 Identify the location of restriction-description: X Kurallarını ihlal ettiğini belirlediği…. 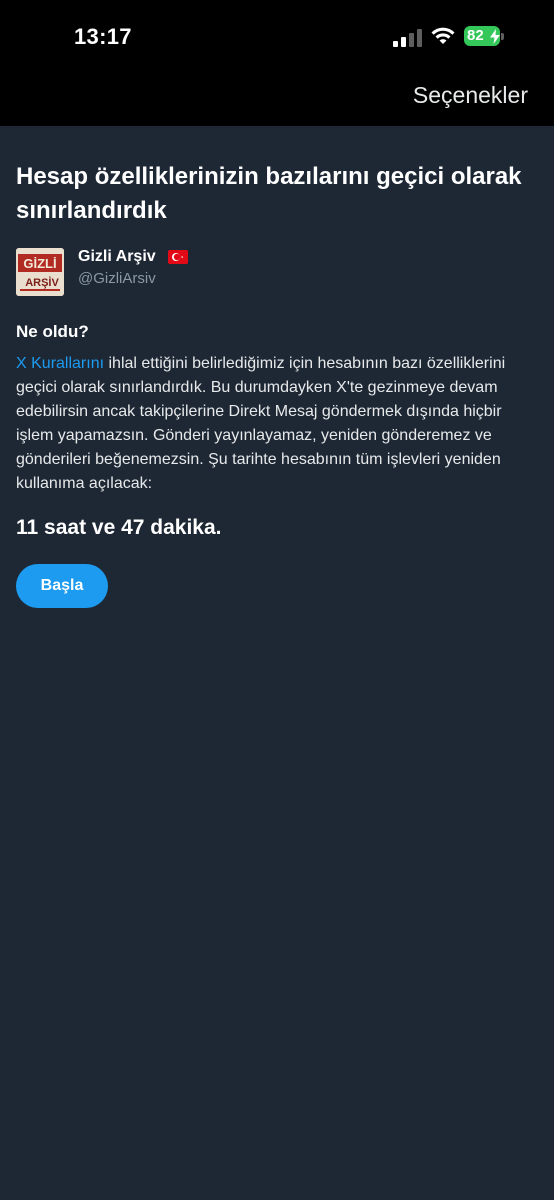
(277, 424).